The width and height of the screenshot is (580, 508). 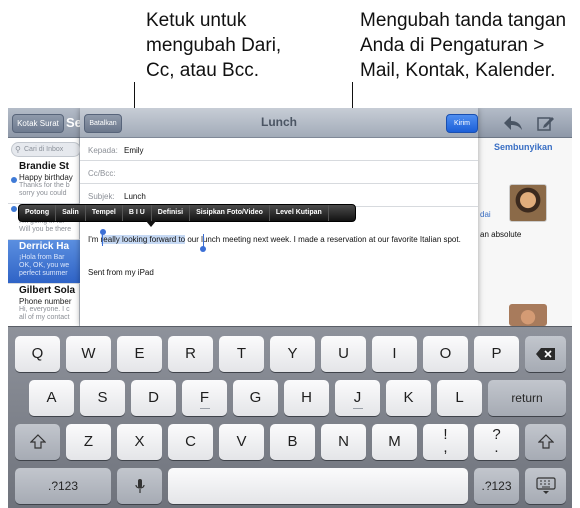 What do you see at coordinates (139, 354) in the screenshot?
I see `key-e: E` at bounding box center [139, 354].